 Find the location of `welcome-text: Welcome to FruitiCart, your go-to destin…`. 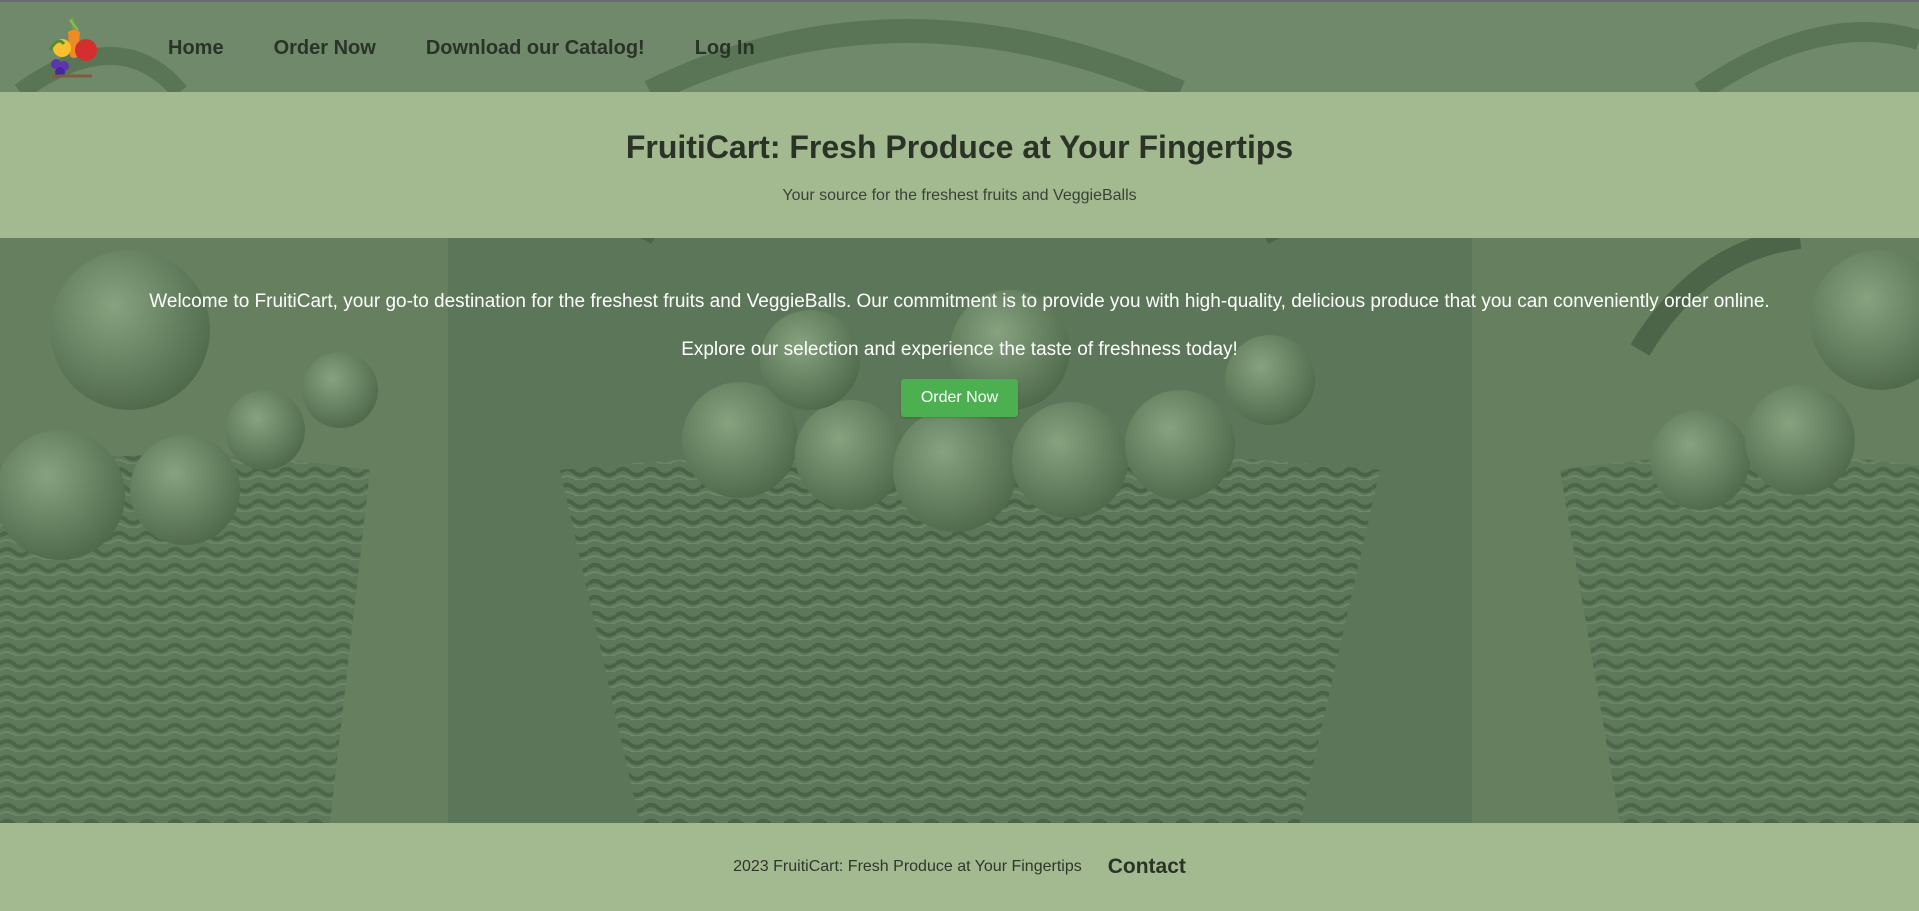

welcome-text: Welcome to FruitiCart, your go-to destin… is located at coordinates (959, 301).